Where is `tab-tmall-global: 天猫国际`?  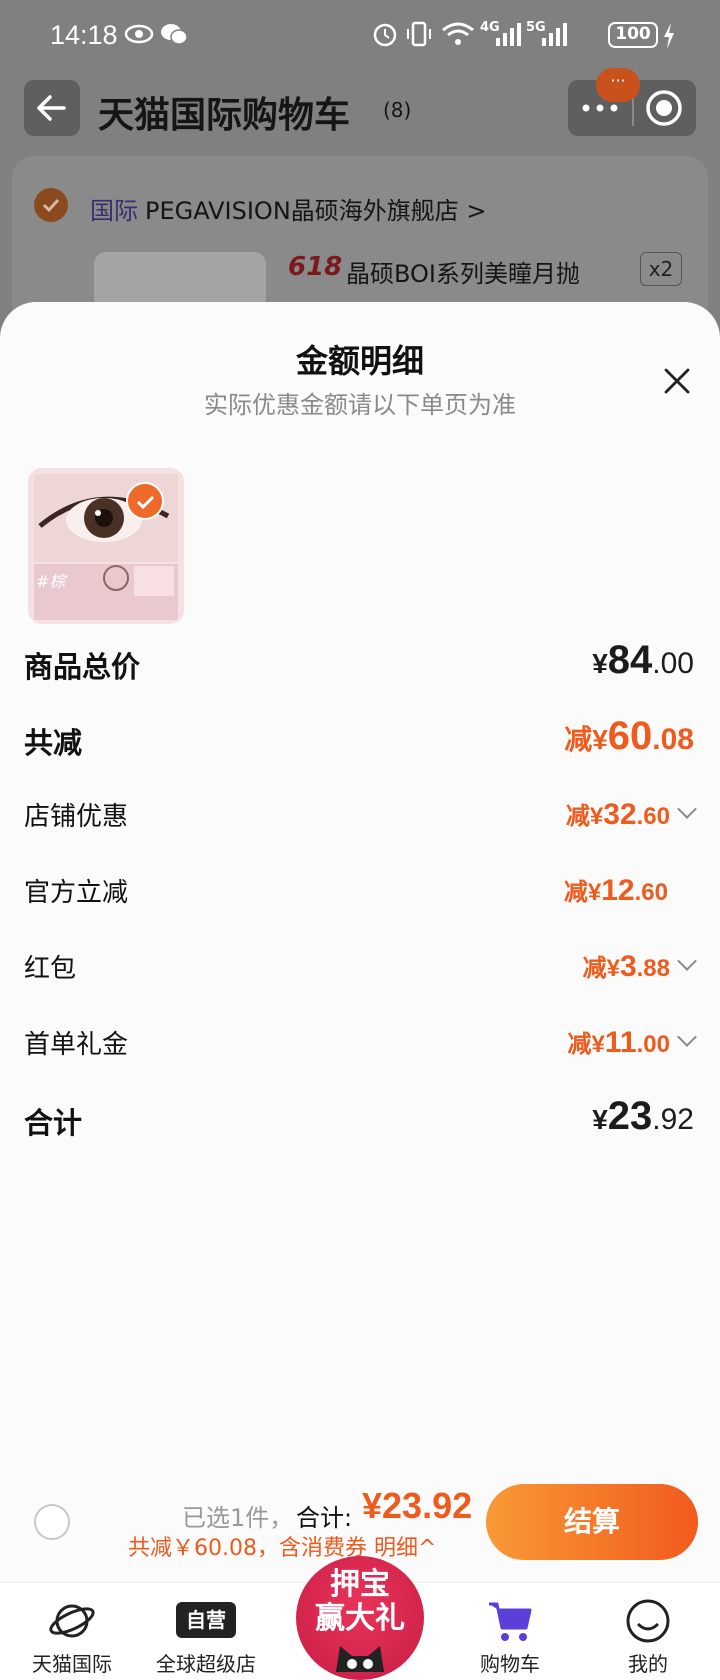 tab-tmall-global: 天猫国际 is located at coordinates (72, 1631).